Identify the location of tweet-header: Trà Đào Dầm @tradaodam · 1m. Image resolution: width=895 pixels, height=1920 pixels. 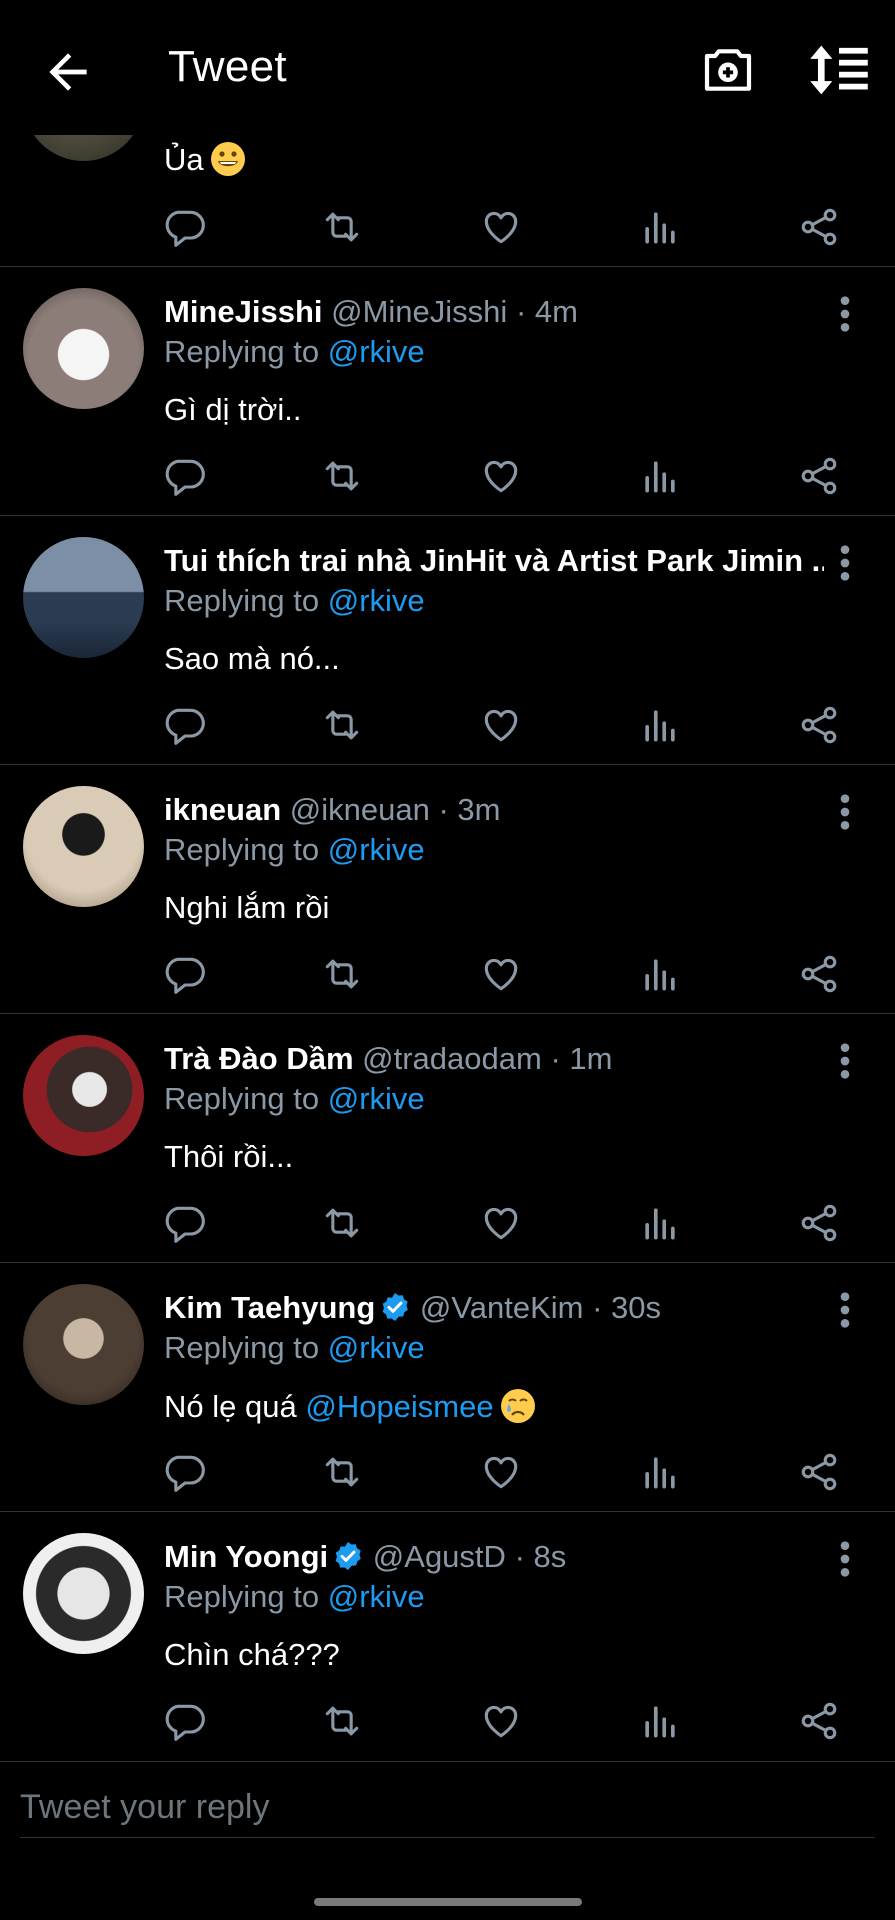
(494, 1059).